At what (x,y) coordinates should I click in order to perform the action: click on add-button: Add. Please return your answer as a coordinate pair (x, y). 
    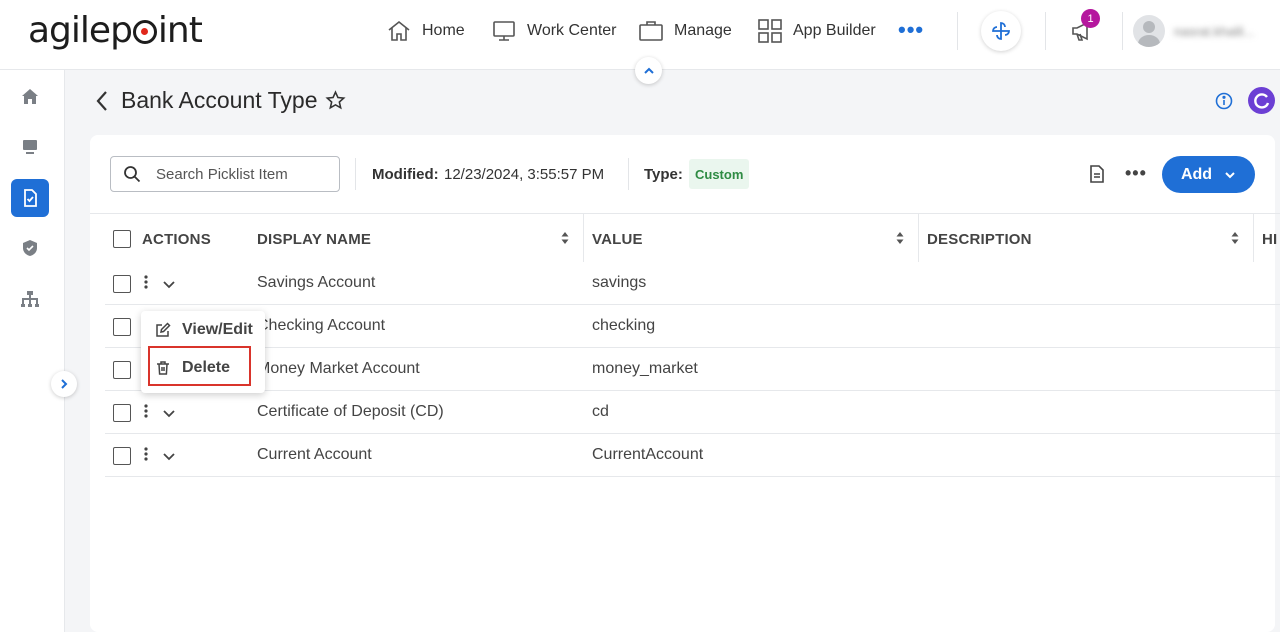
    Looking at the image, I should click on (1208, 174).